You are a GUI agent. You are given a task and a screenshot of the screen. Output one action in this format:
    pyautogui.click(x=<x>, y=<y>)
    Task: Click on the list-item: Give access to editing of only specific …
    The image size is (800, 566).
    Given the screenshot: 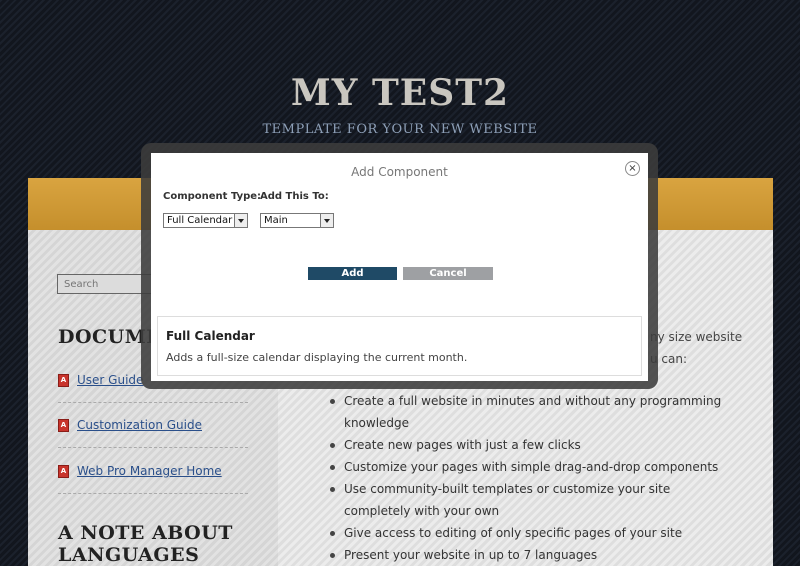 What is the action you would take?
    pyautogui.click(x=528, y=533)
    